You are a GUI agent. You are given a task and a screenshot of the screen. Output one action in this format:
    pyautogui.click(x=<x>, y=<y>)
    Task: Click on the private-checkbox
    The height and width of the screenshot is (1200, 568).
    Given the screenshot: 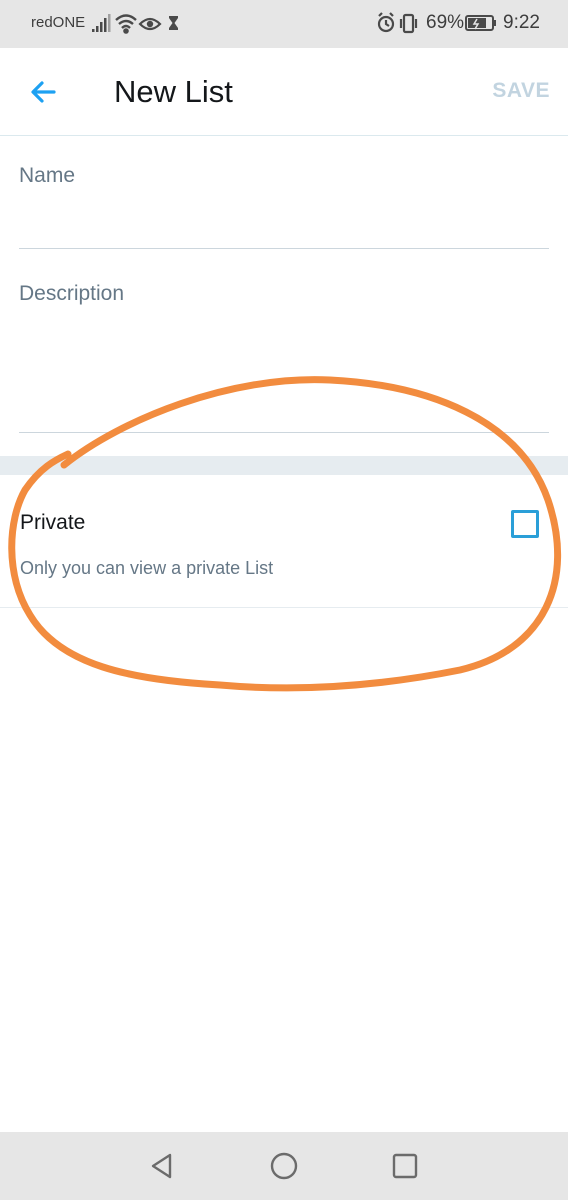 What is the action you would take?
    pyautogui.click(x=525, y=524)
    